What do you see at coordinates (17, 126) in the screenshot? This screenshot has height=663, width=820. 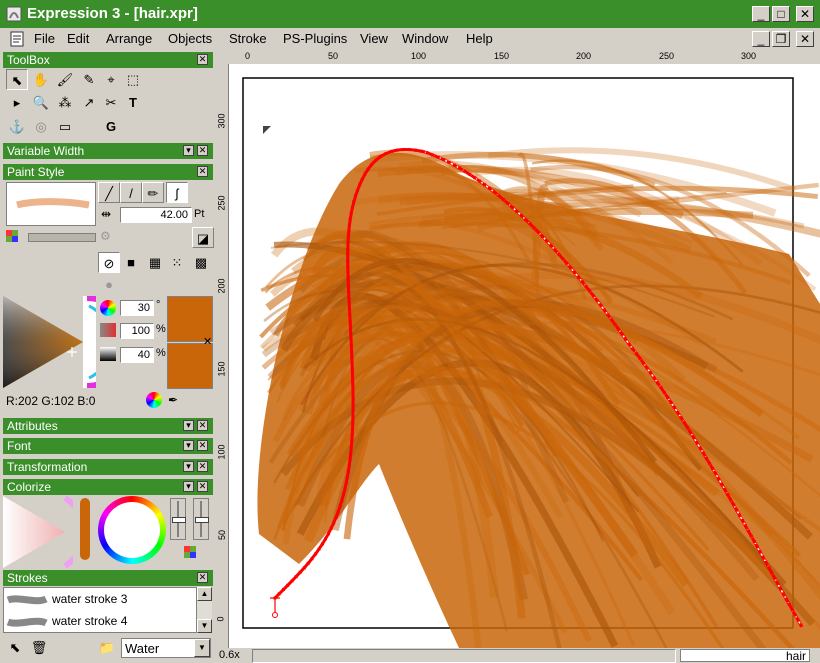 I see `anchor-tool: ⚓` at bounding box center [17, 126].